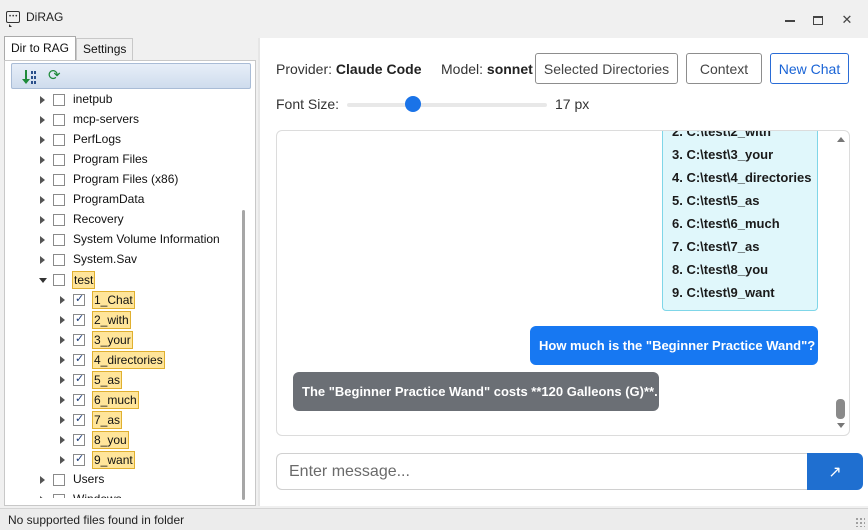 This screenshot has width=868, height=530. I want to click on model-value: sonnet, so click(509, 69).